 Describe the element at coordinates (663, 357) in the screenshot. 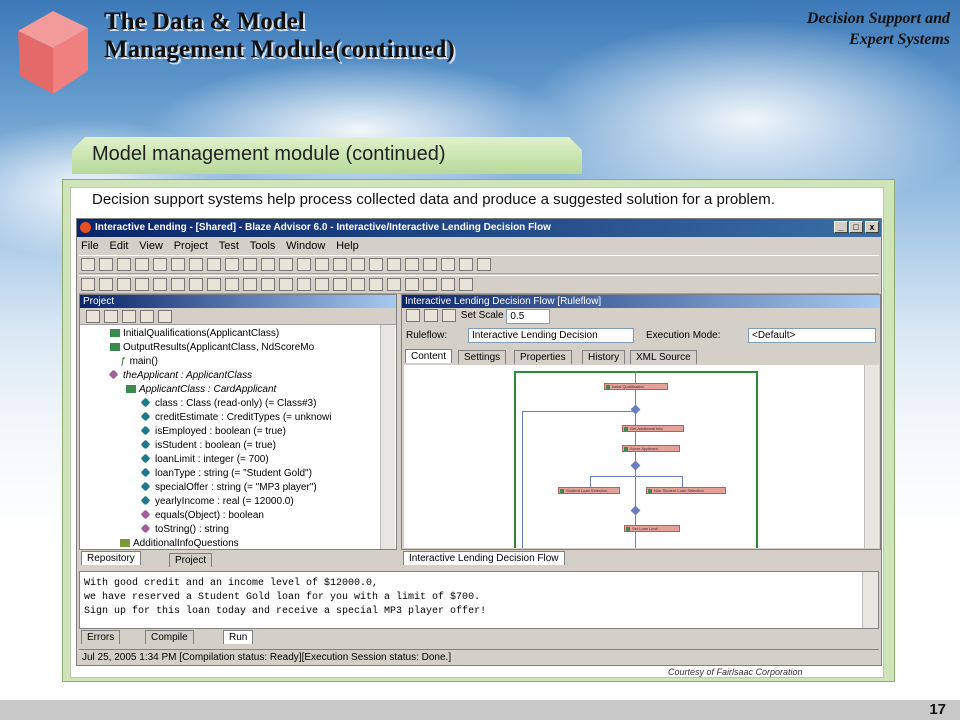

I see `tab-xml-source: XML Source` at that location.